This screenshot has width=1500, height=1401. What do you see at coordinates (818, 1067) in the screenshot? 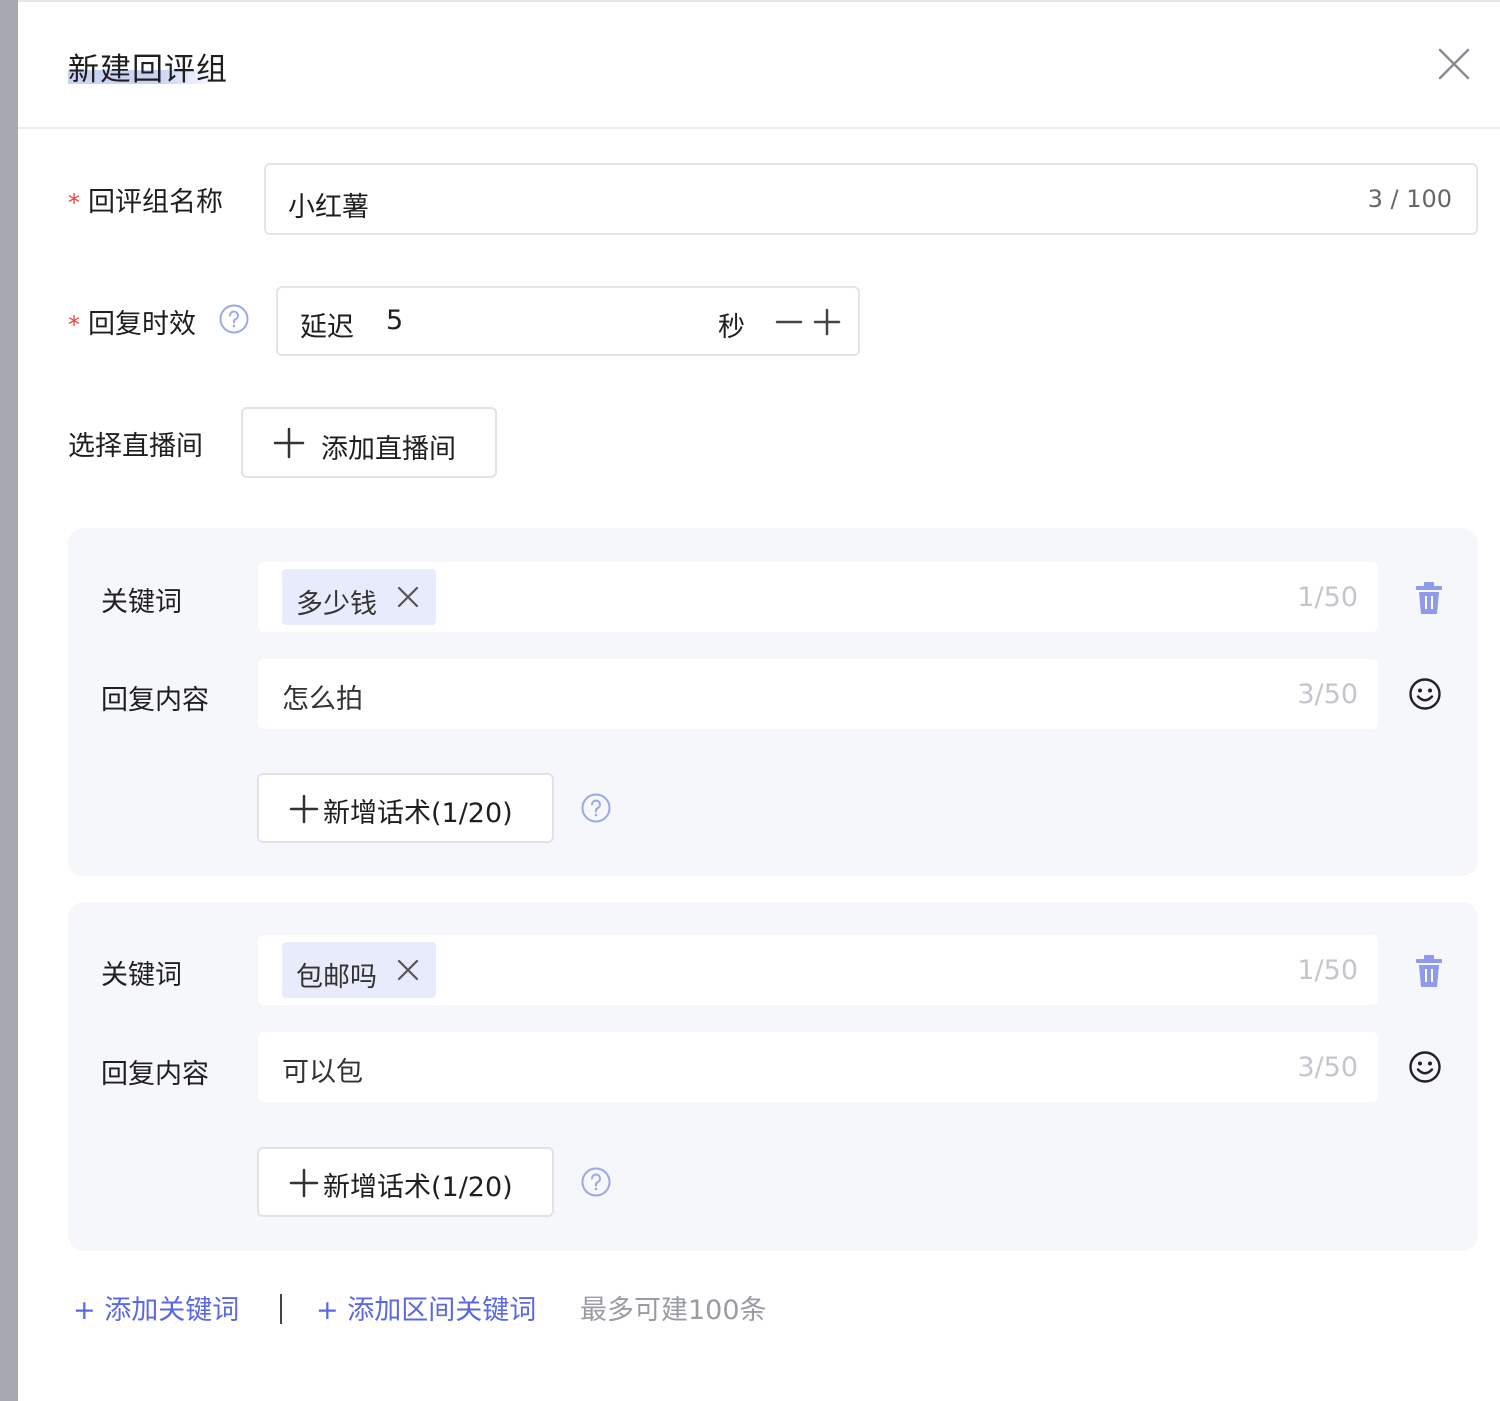
I see `reply-input: 可以包 3/50` at bounding box center [818, 1067].